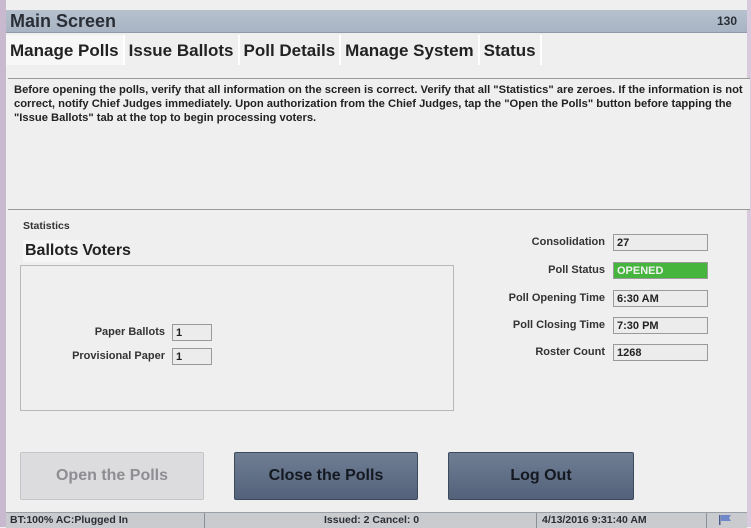 The image size is (751, 528). What do you see at coordinates (726, 21) in the screenshot?
I see `screen-number: 130` at bounding box center [726, 21].